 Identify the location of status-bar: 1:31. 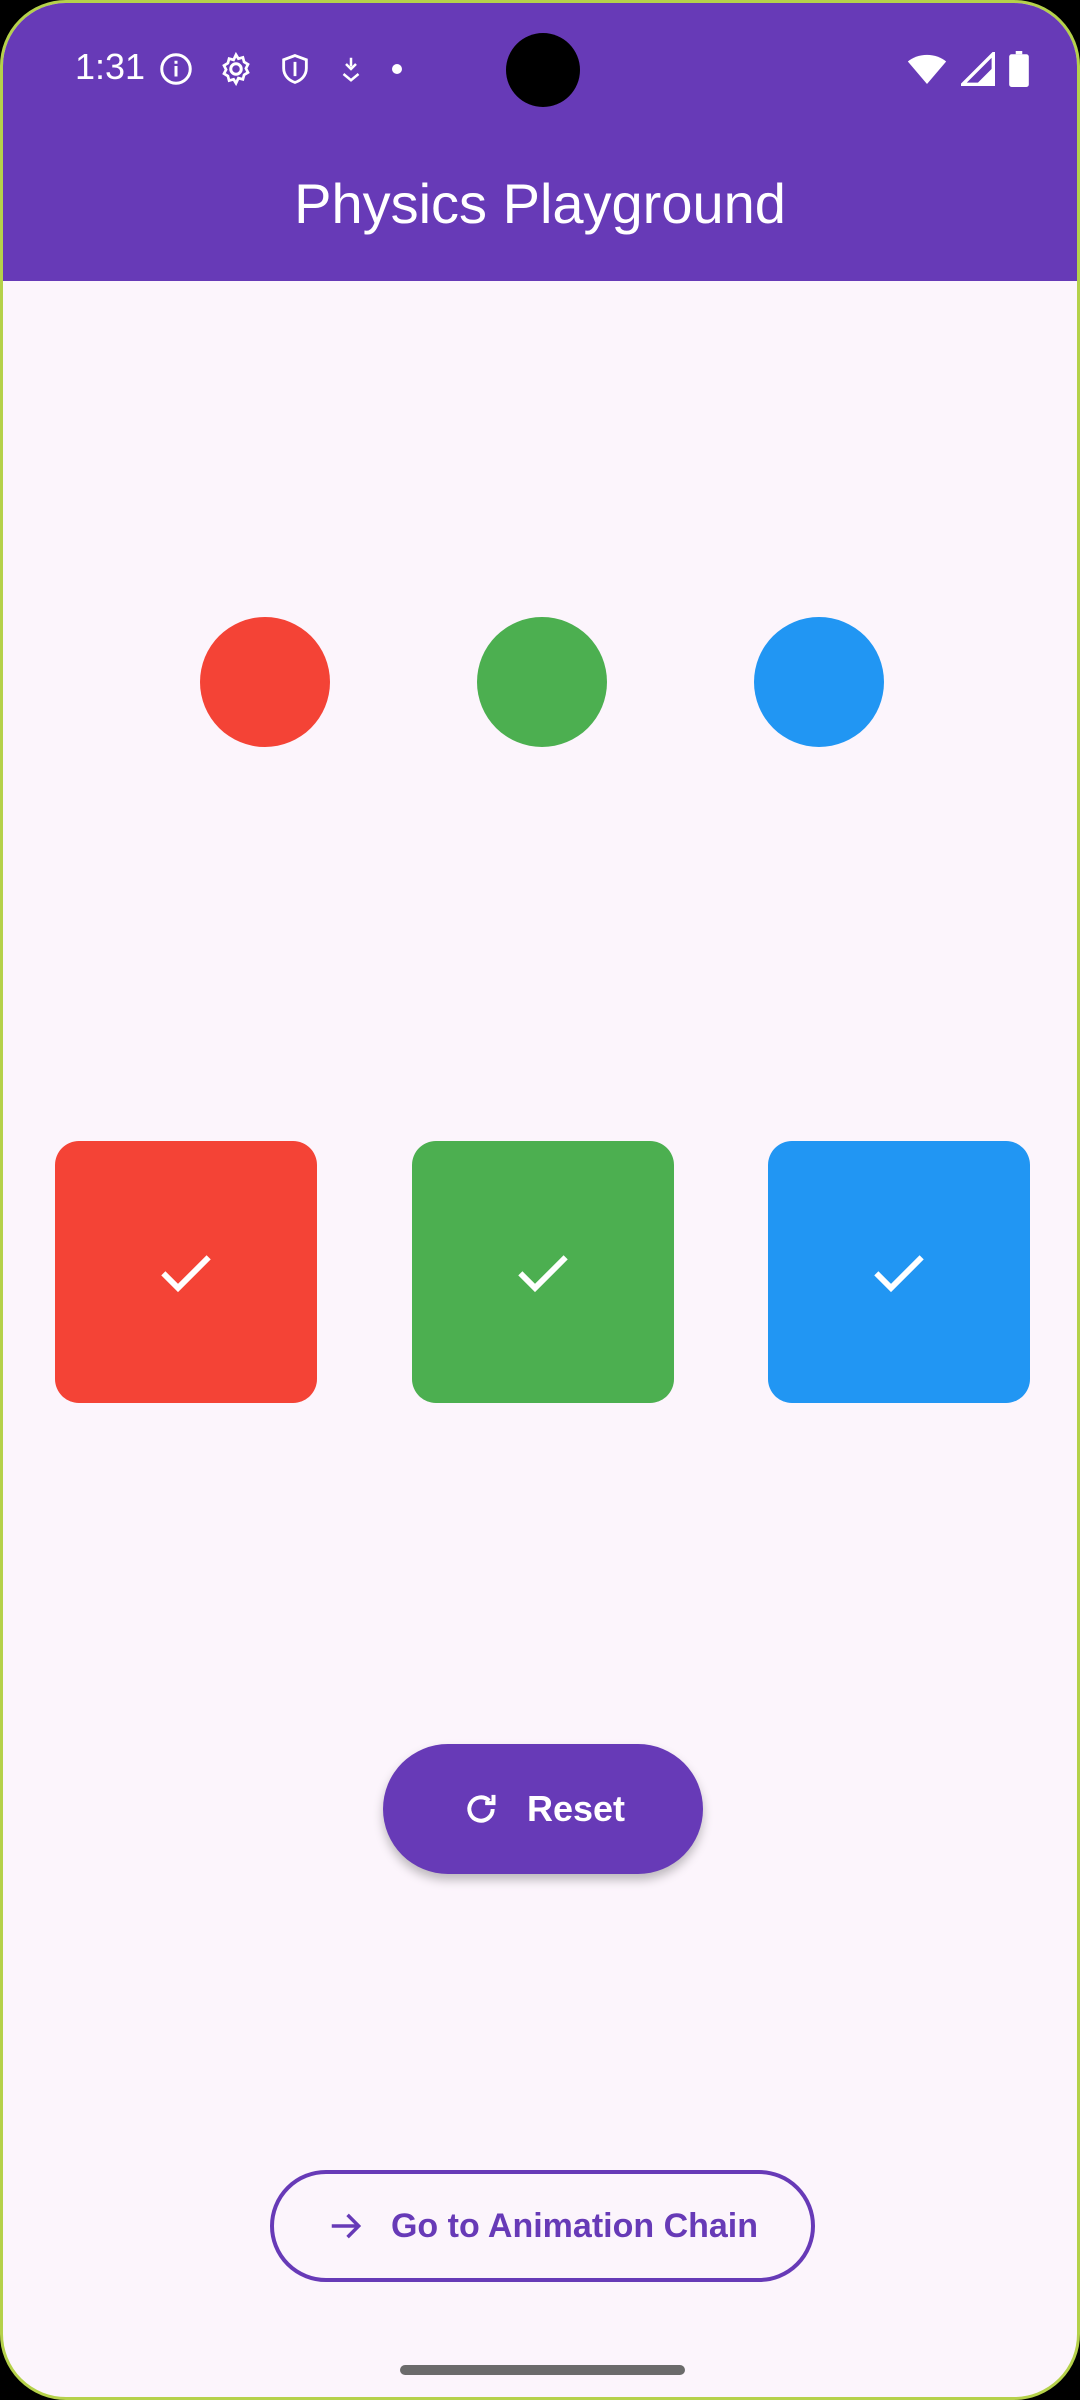
(540, 69).